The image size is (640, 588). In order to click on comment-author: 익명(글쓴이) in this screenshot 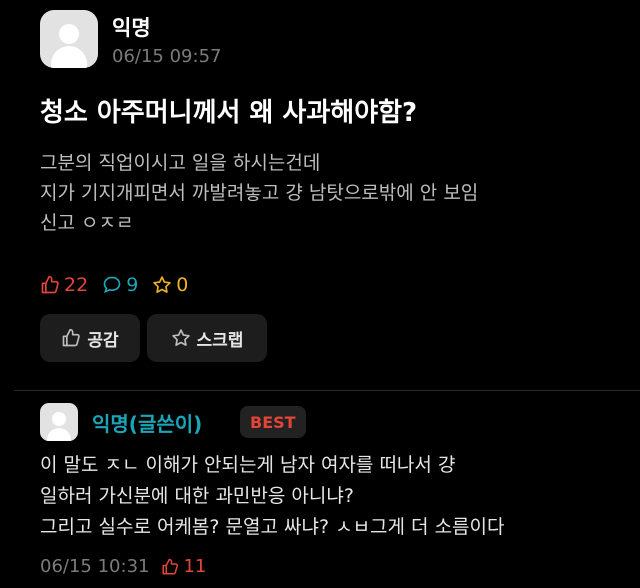, I will do `click(147, 424)`.